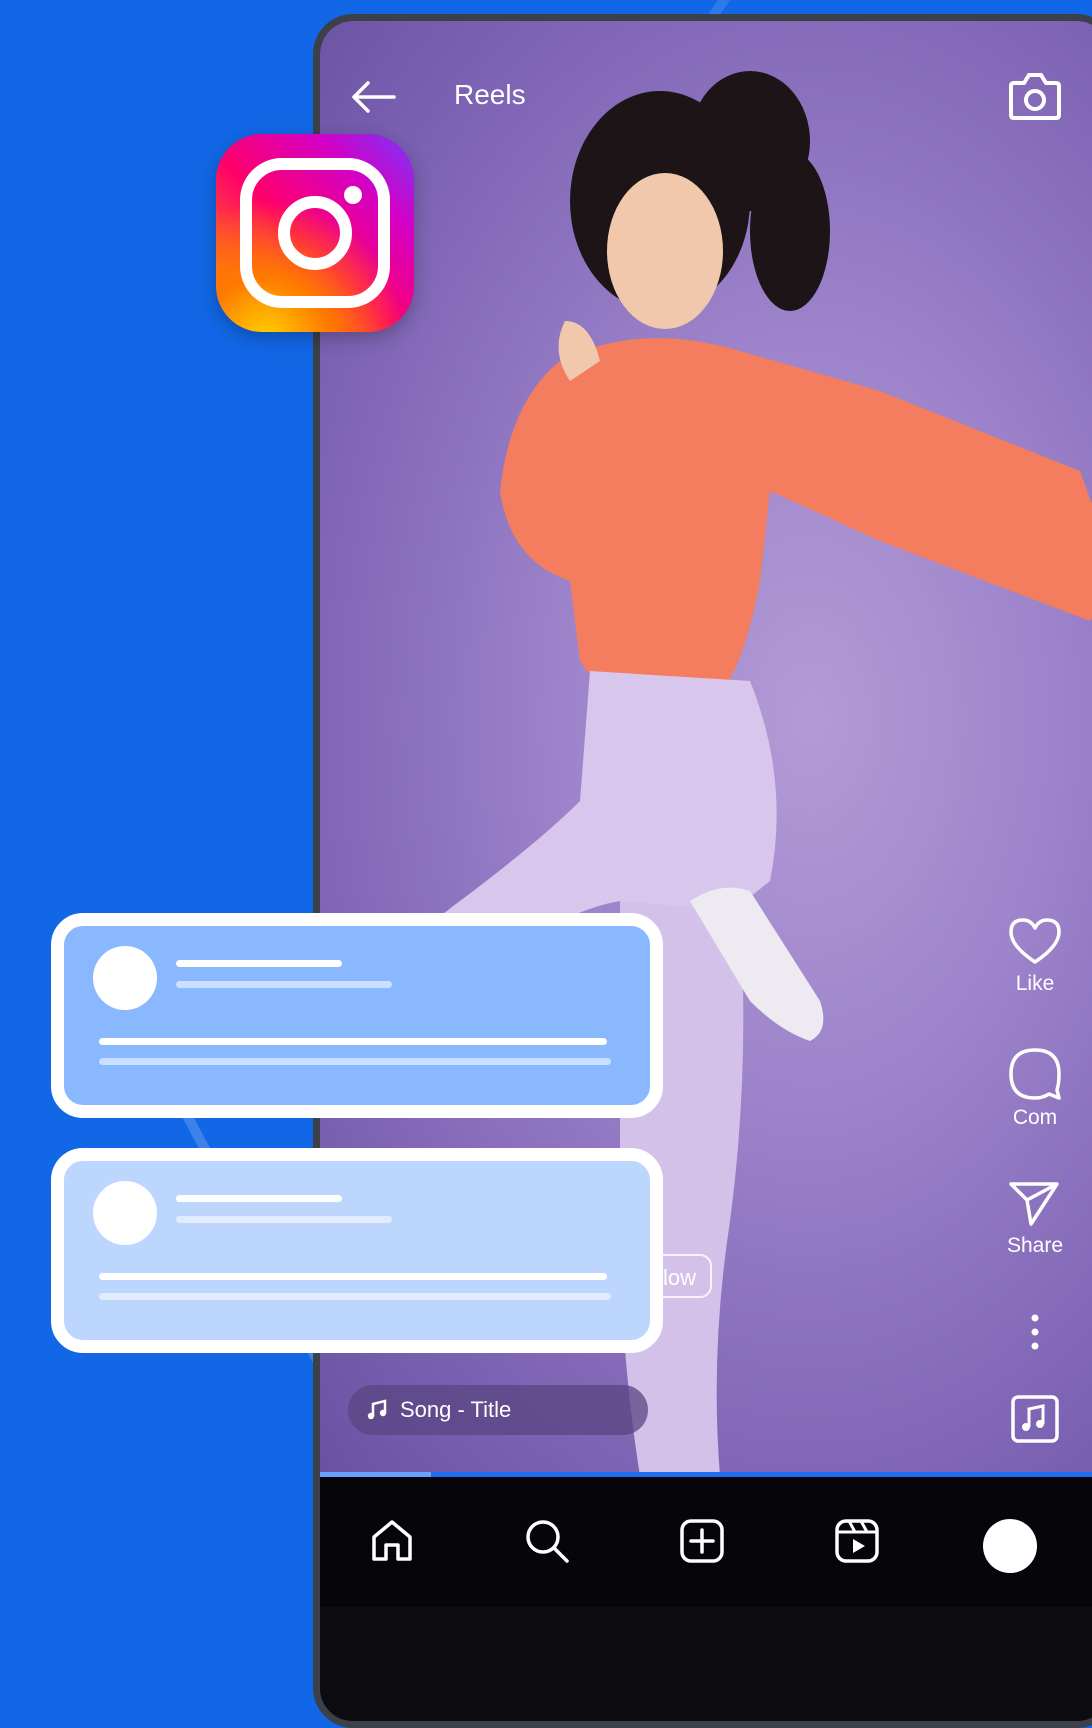 This screenshot has width=1092, height=1728. What do you see at coordinates (1035, 983) in the screenshot?
I see `like-label: Like` at bounding box center [1035, 983].